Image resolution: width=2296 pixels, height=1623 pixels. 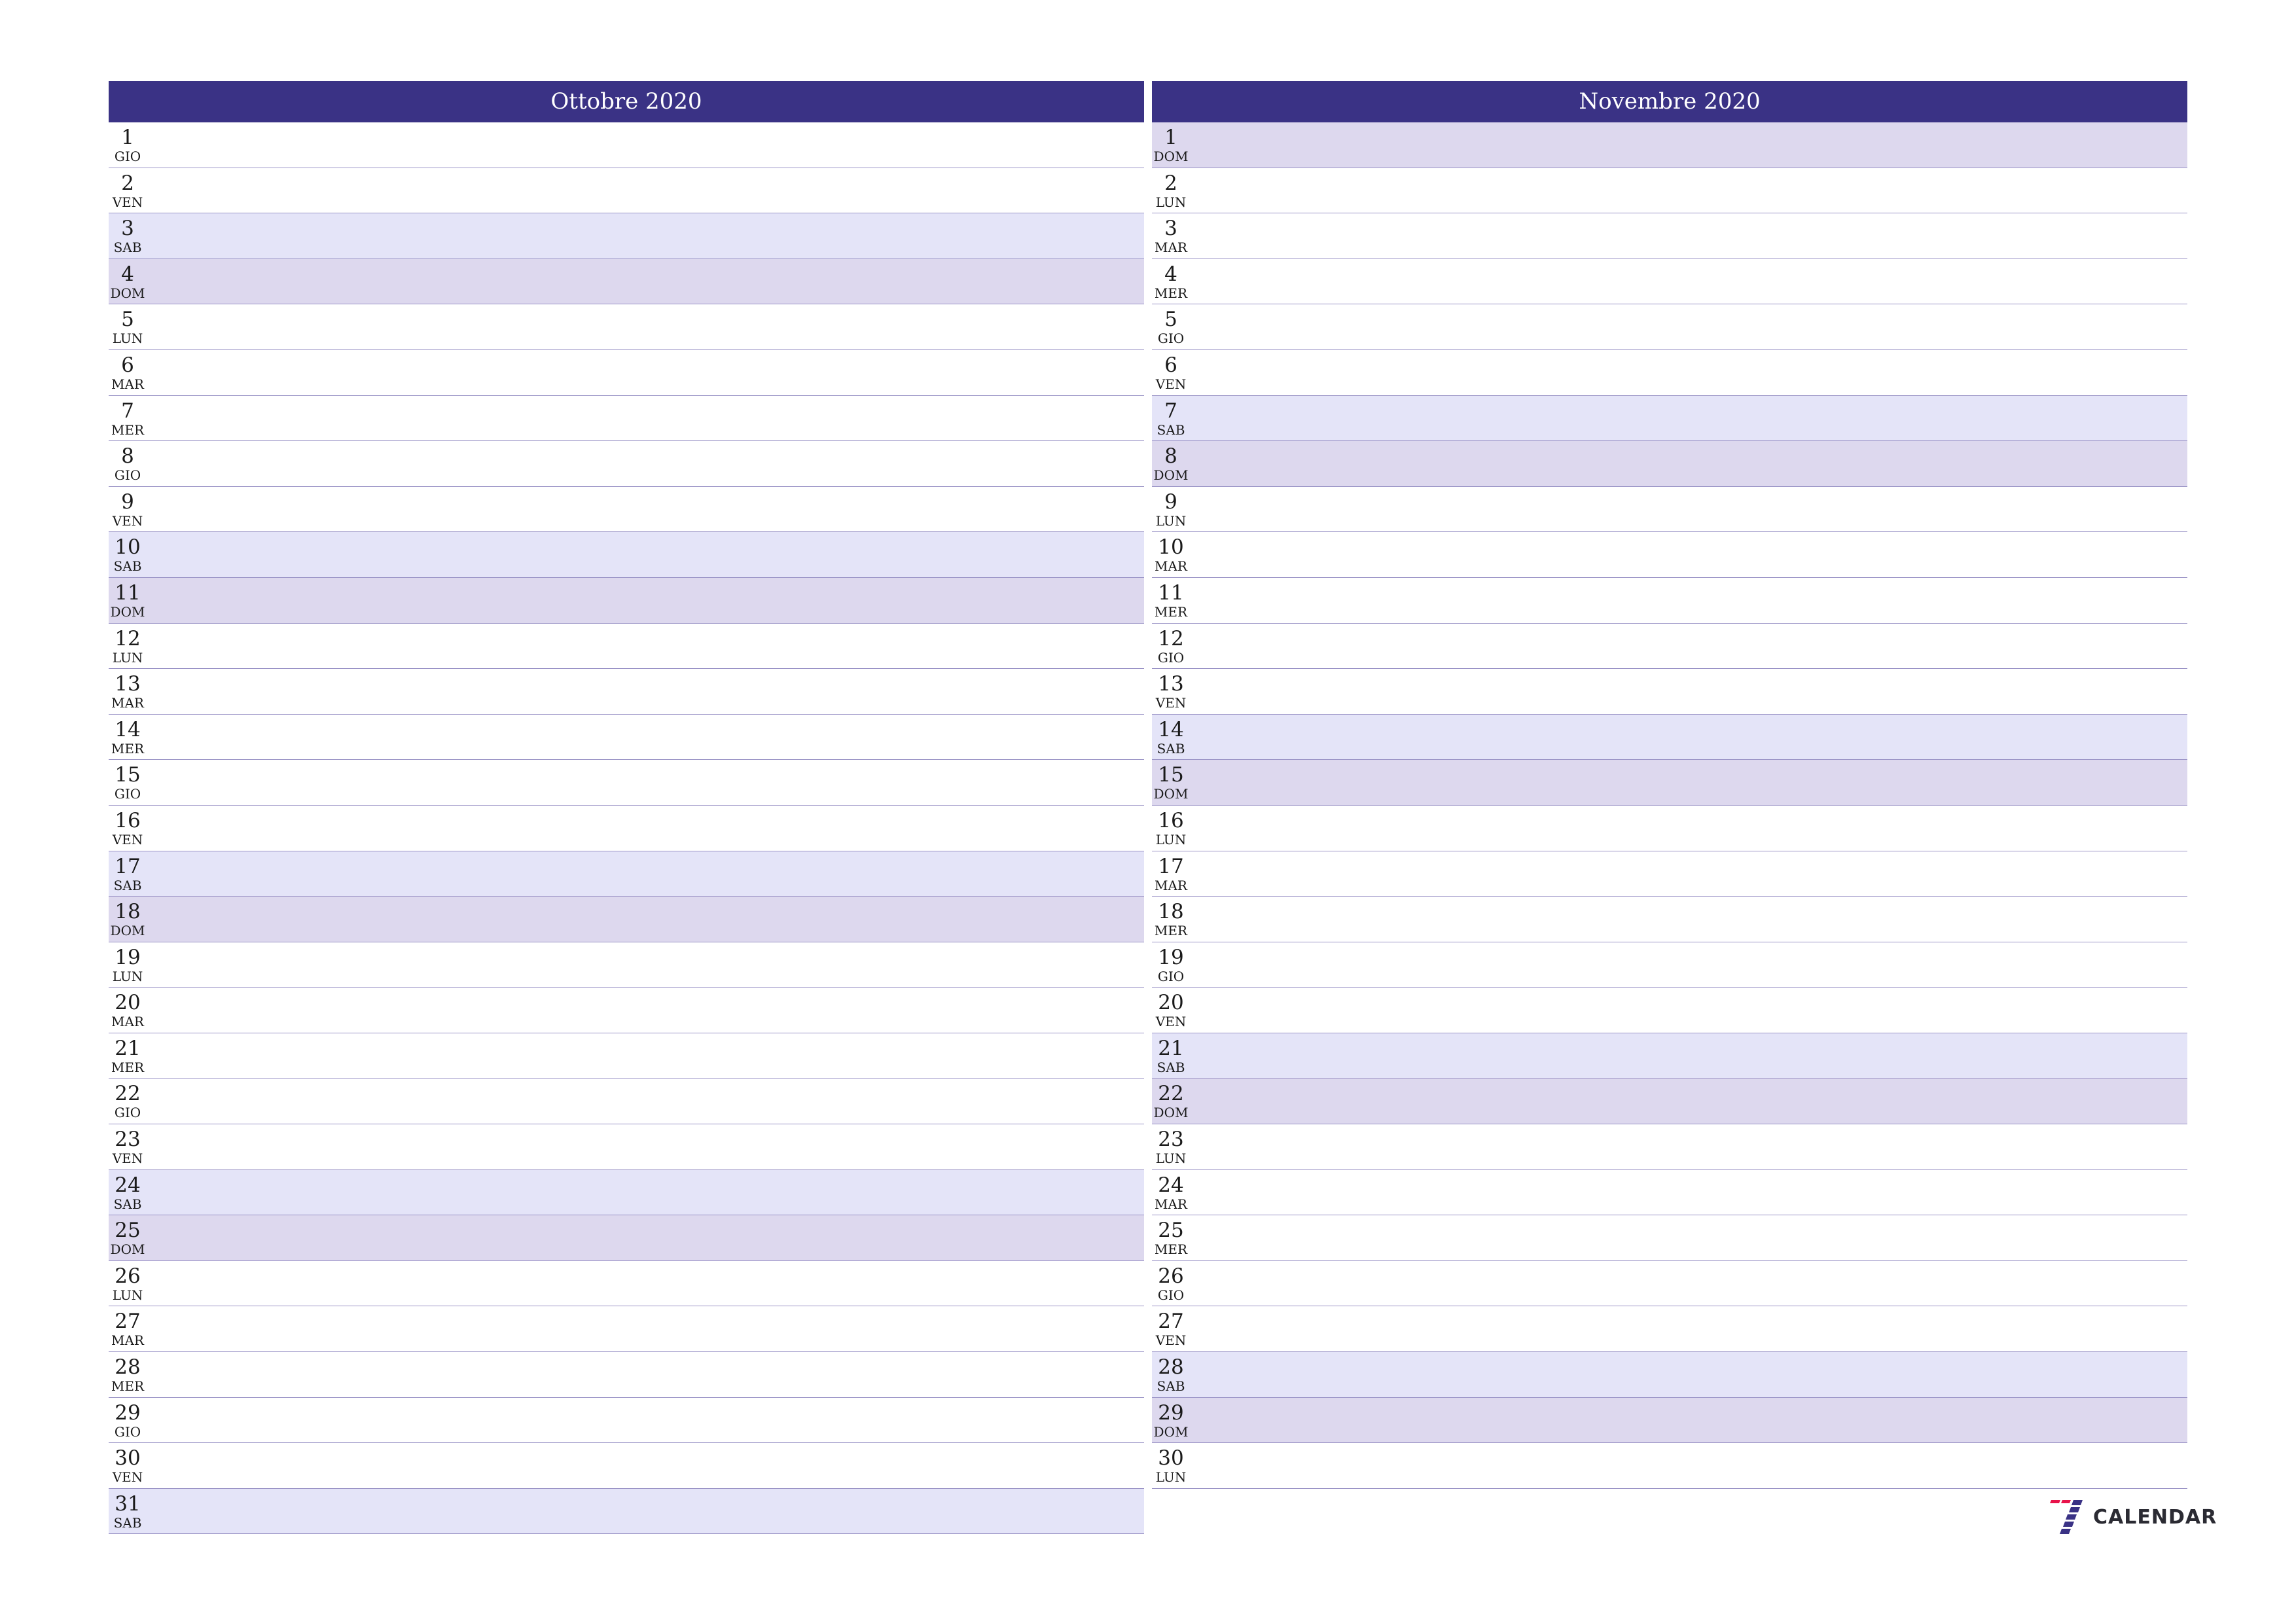 I want to click on day-row: 29 GIO, so click(x=626, y=1421).